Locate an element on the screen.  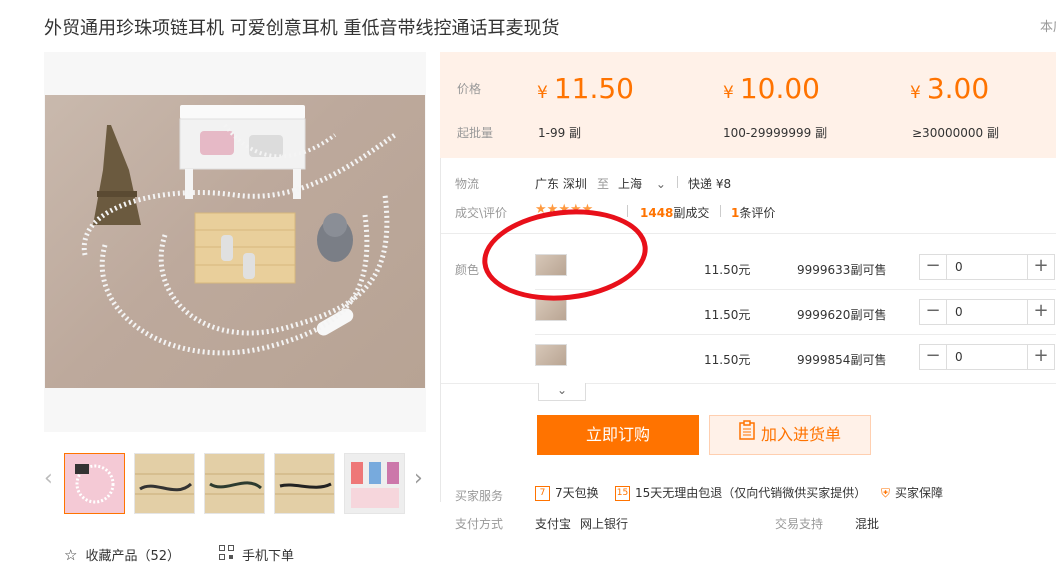
shield-icon: ⛨ is located at coordinates (886, 493).